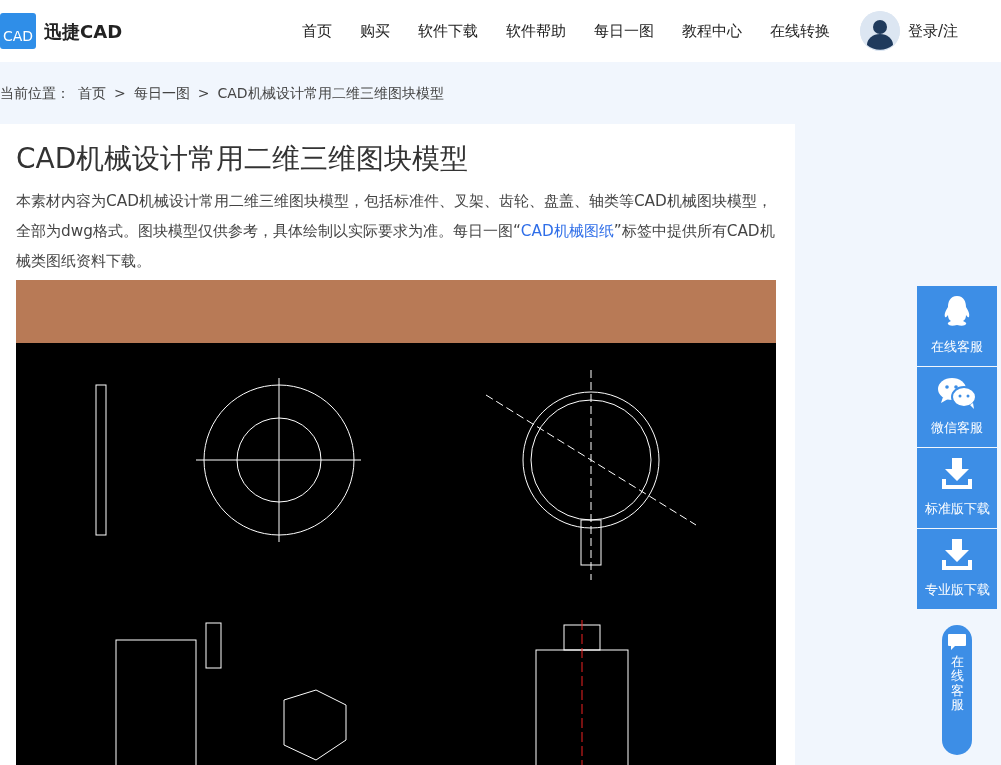  What do you see at coordinates (83, 31) in the screenshot?
I see `site-name: 迅捷CAD` at bounding box center [83, 31].